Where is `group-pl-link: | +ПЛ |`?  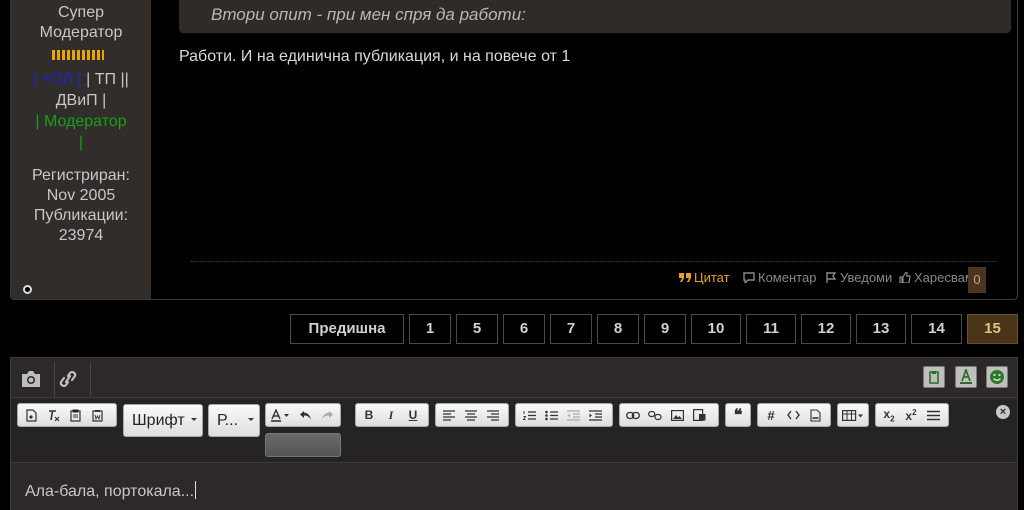
group-pl-link: | +ПЛ | is located at coordinates (57, 79).